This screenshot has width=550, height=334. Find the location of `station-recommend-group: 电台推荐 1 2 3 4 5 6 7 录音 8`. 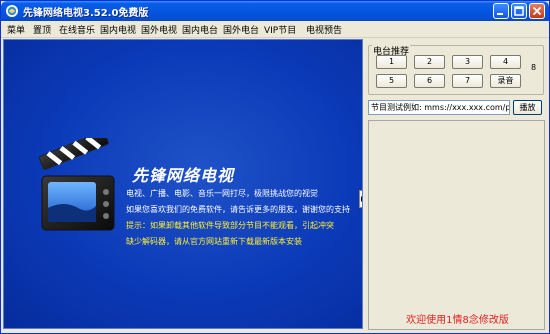

station-recommend-group: 电台推荐 1 2 3 4 5 6 7 录音 8 is located at coordinates (456, 69).